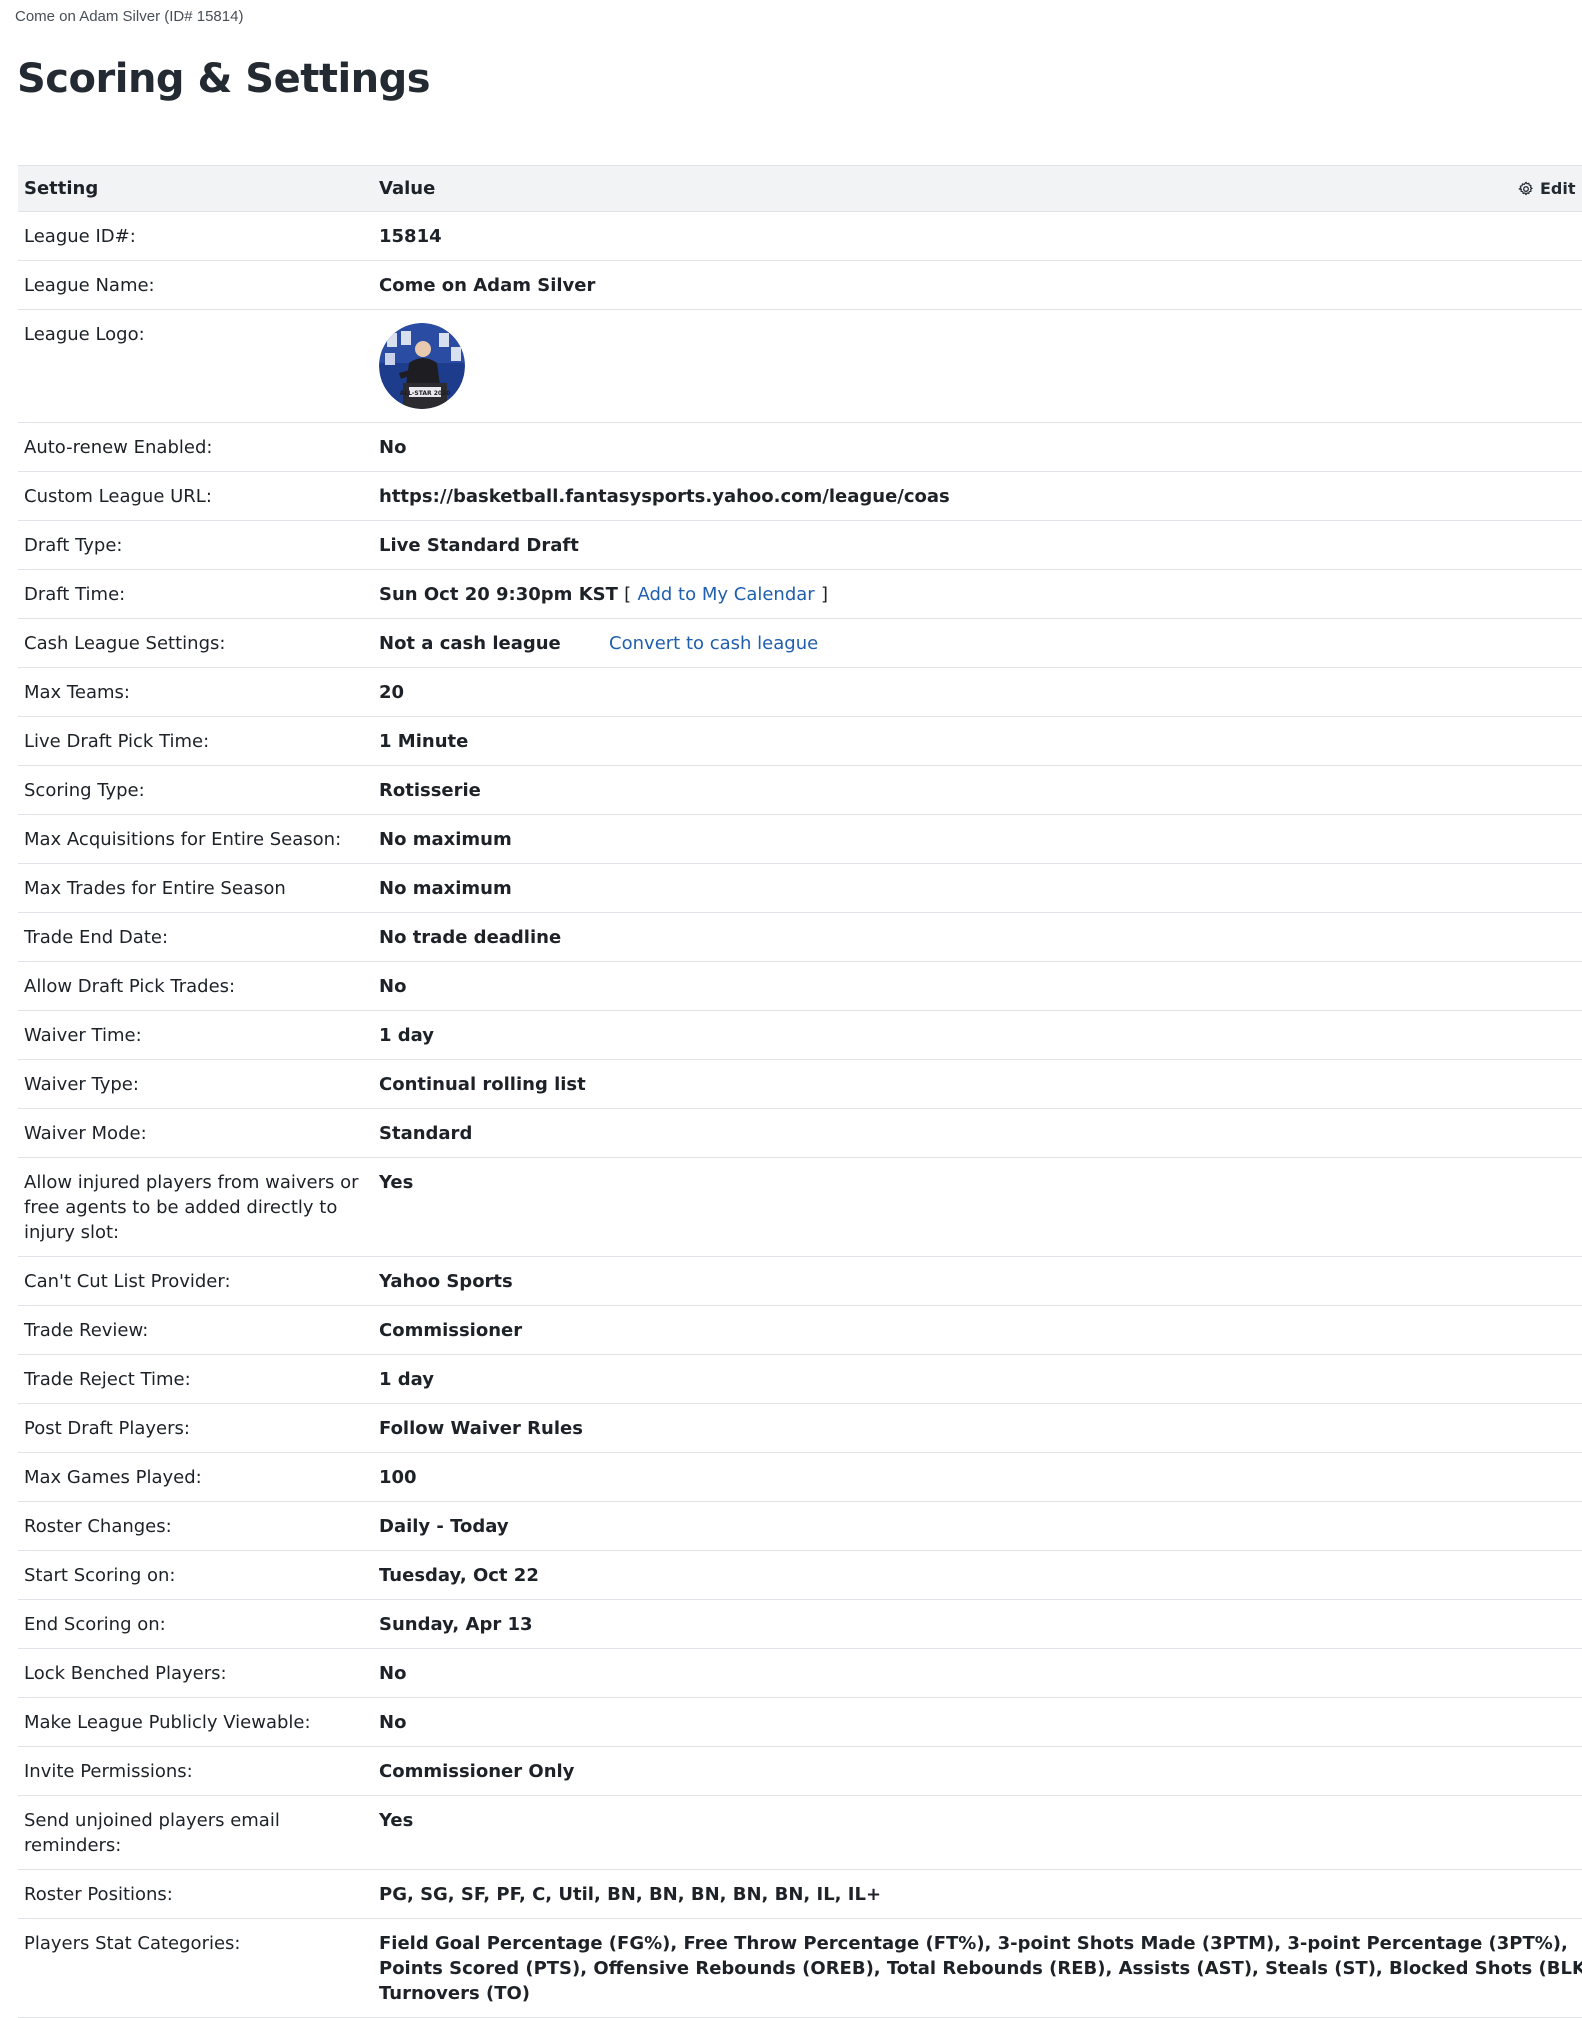  I want to click on league-logo-image: ALL-STAR 2020, so click(422, 366).